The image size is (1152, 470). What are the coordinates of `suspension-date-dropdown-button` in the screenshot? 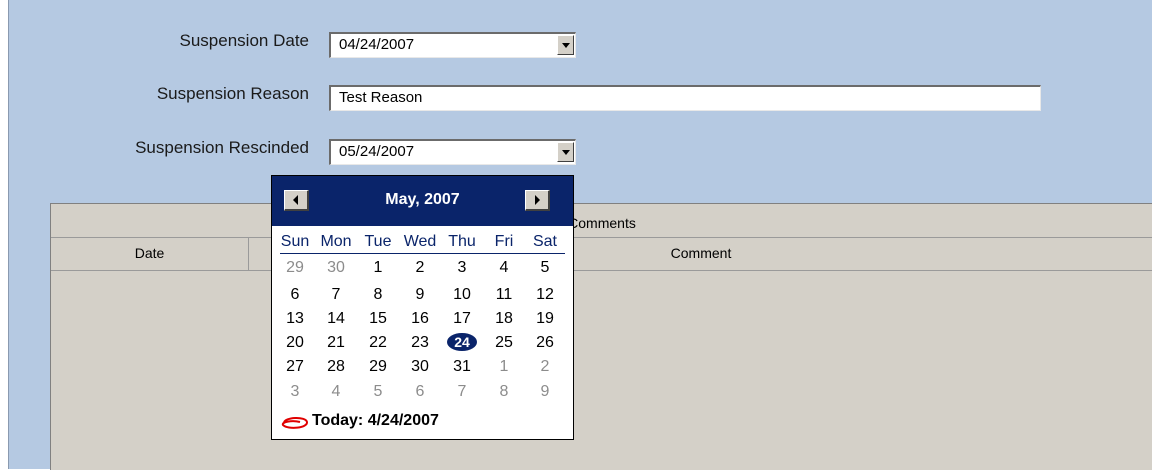 It's located at (565, 45).